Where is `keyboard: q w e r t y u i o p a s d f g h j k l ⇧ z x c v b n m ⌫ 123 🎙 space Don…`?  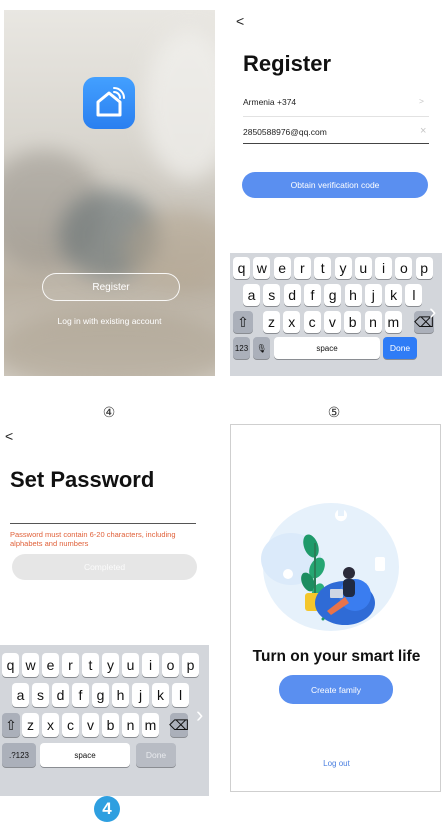 keyboard: q w e r t y u i o p a s d f g h j k l ⇧ z x c v b n m ⌫ 123 🎙 space Don… is located at coordinates (336, 314).